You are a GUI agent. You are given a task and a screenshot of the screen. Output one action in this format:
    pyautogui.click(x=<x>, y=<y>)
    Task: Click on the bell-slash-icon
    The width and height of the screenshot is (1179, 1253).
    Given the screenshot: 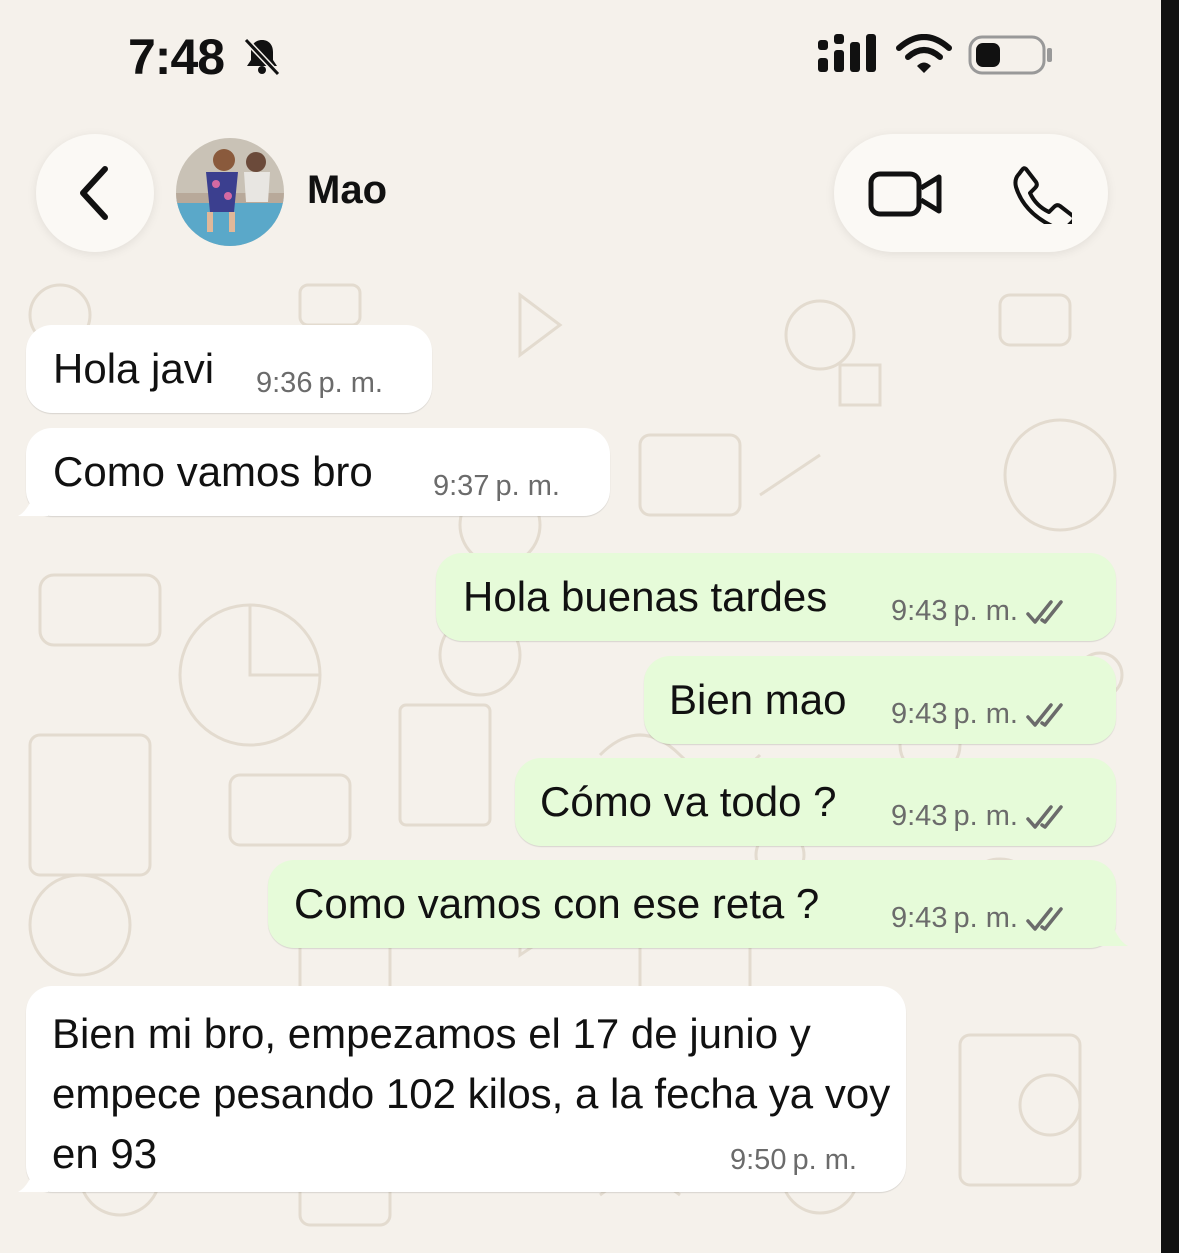 What is the action you would take?
    pyautogui.click(x=262, y=57)
    